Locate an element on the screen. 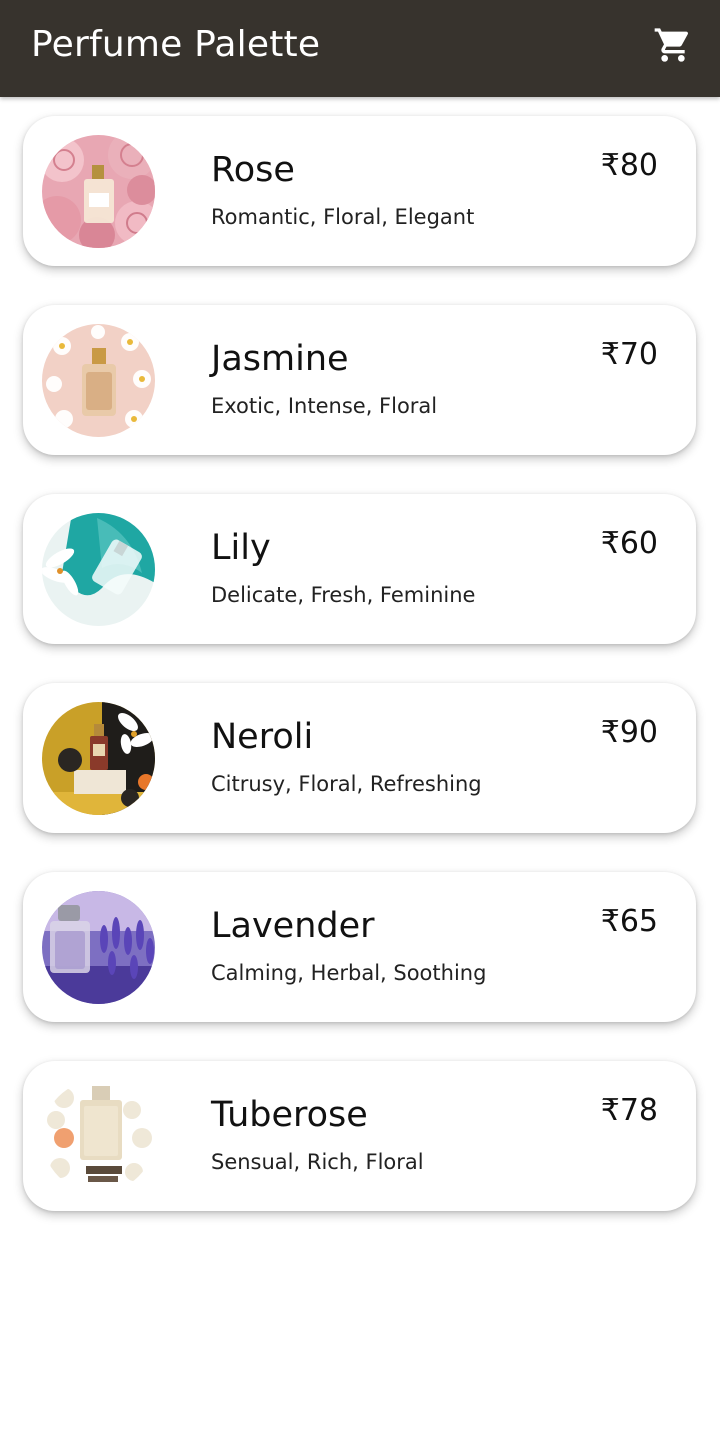  product-price: ₹65 is located at coordinates (629, 921).